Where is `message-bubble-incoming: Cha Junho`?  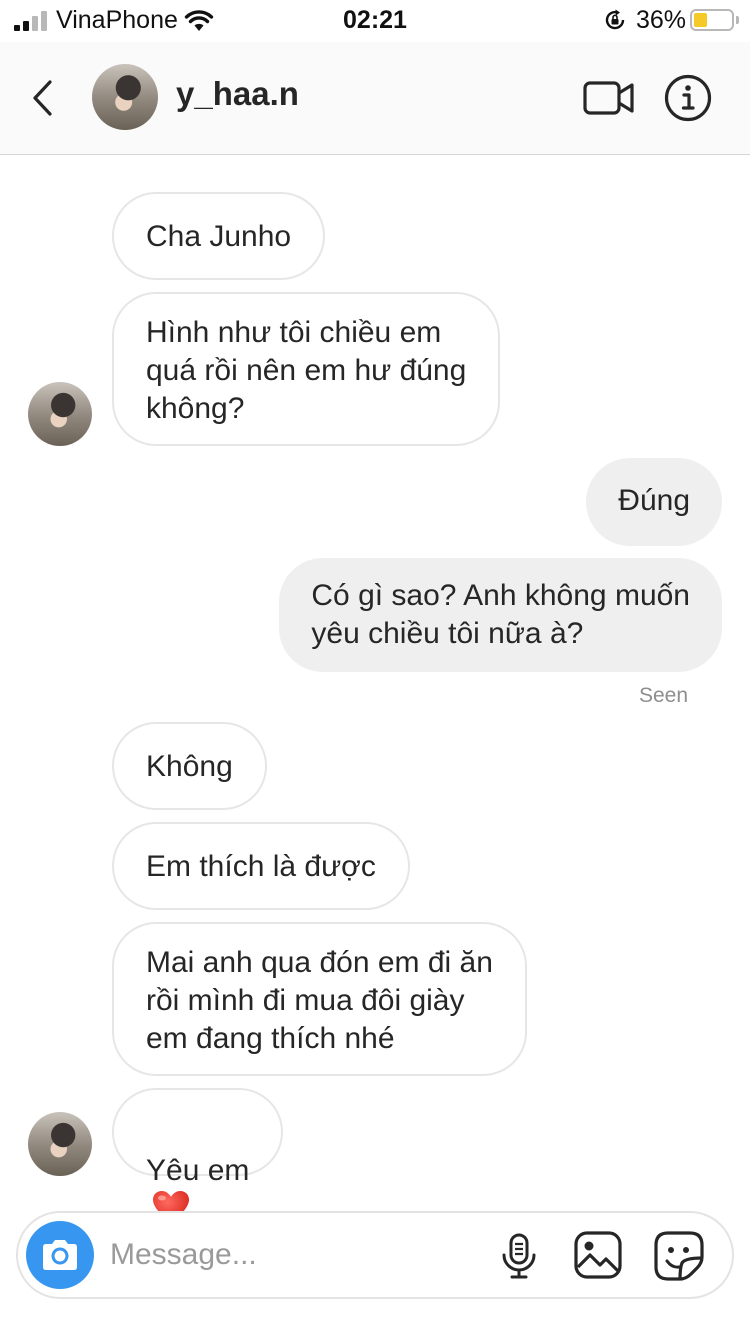 message-bubble-incoming: Cha Junho is located at coordinates (219, 236).